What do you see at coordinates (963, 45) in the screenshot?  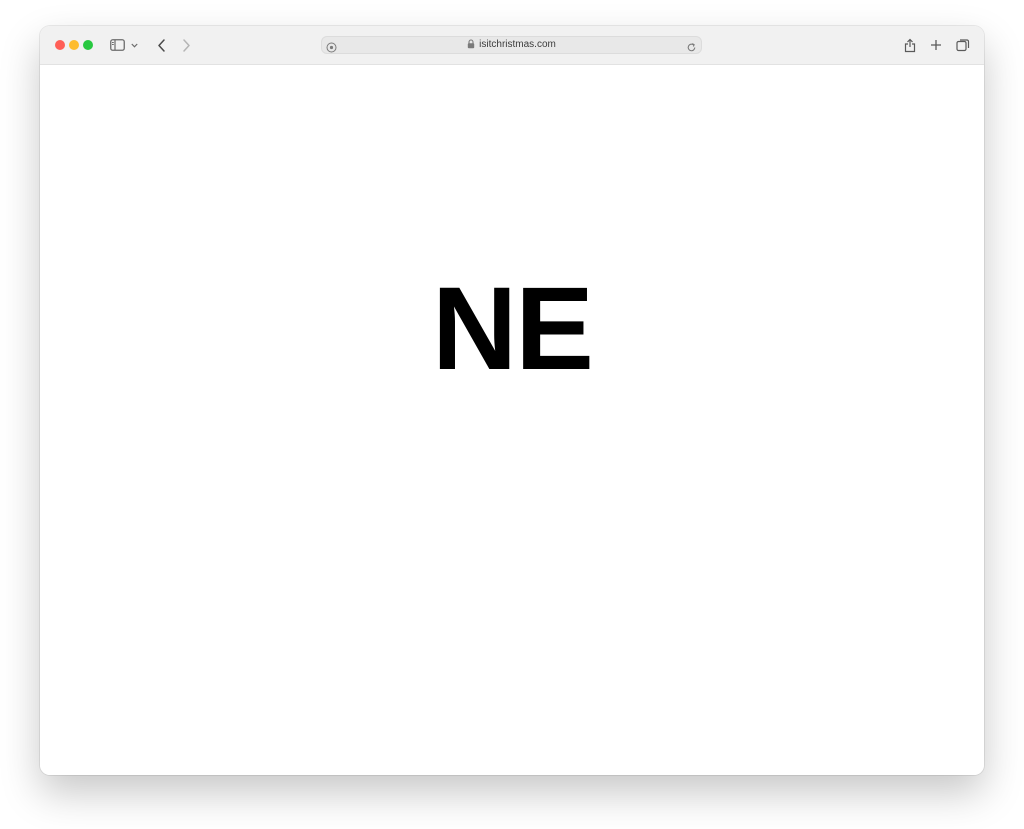 I see `tabs-overview-icon` at bounding box center [963, 45].